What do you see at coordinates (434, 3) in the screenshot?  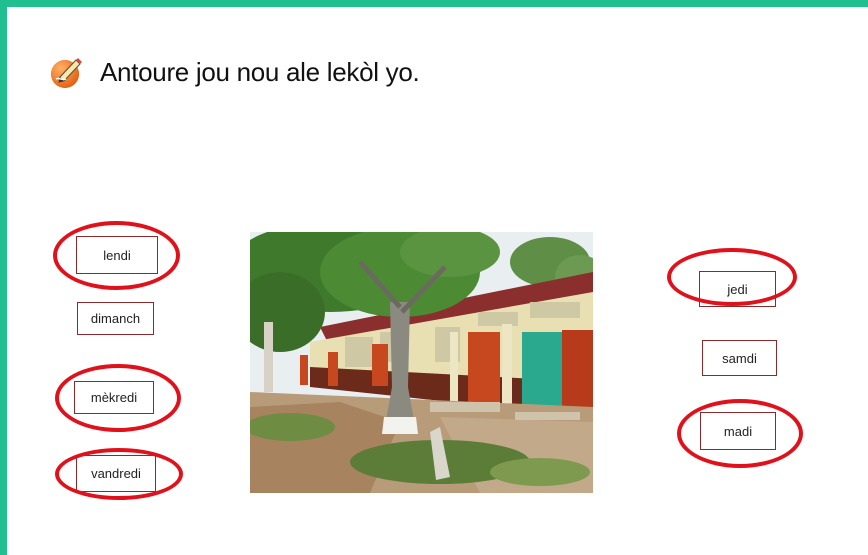 I see `frame-border-top` at bounding box center [434, 3].